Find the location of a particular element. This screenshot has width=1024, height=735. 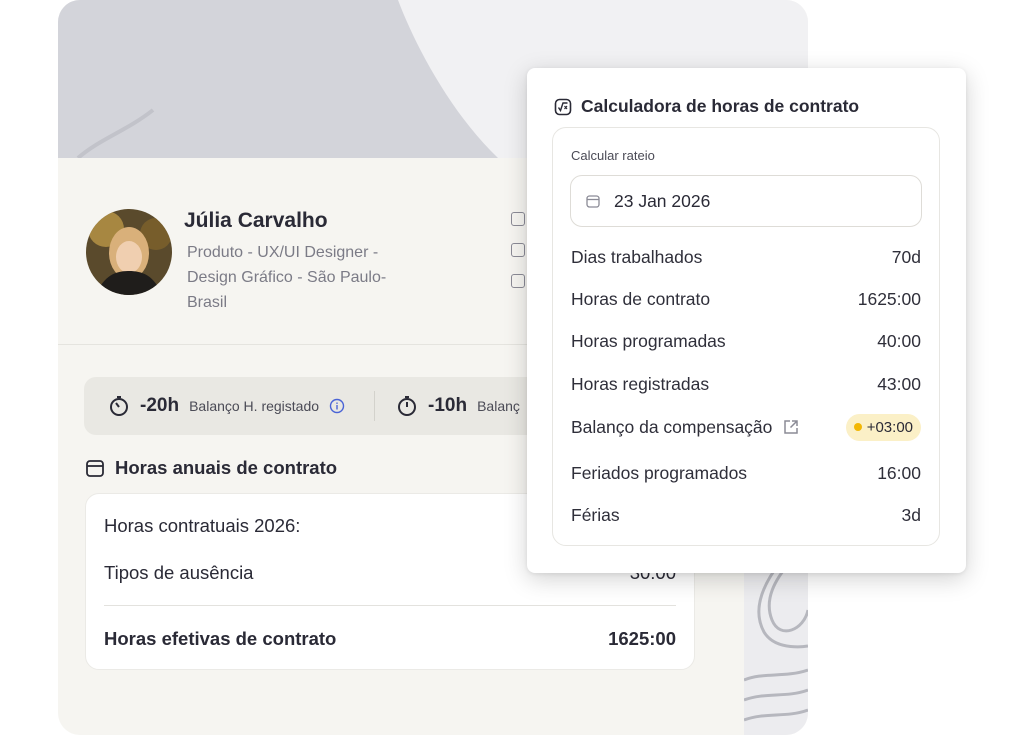

stat-row: Horas de contrato 1625:00 is located at coordinates (746, 298).